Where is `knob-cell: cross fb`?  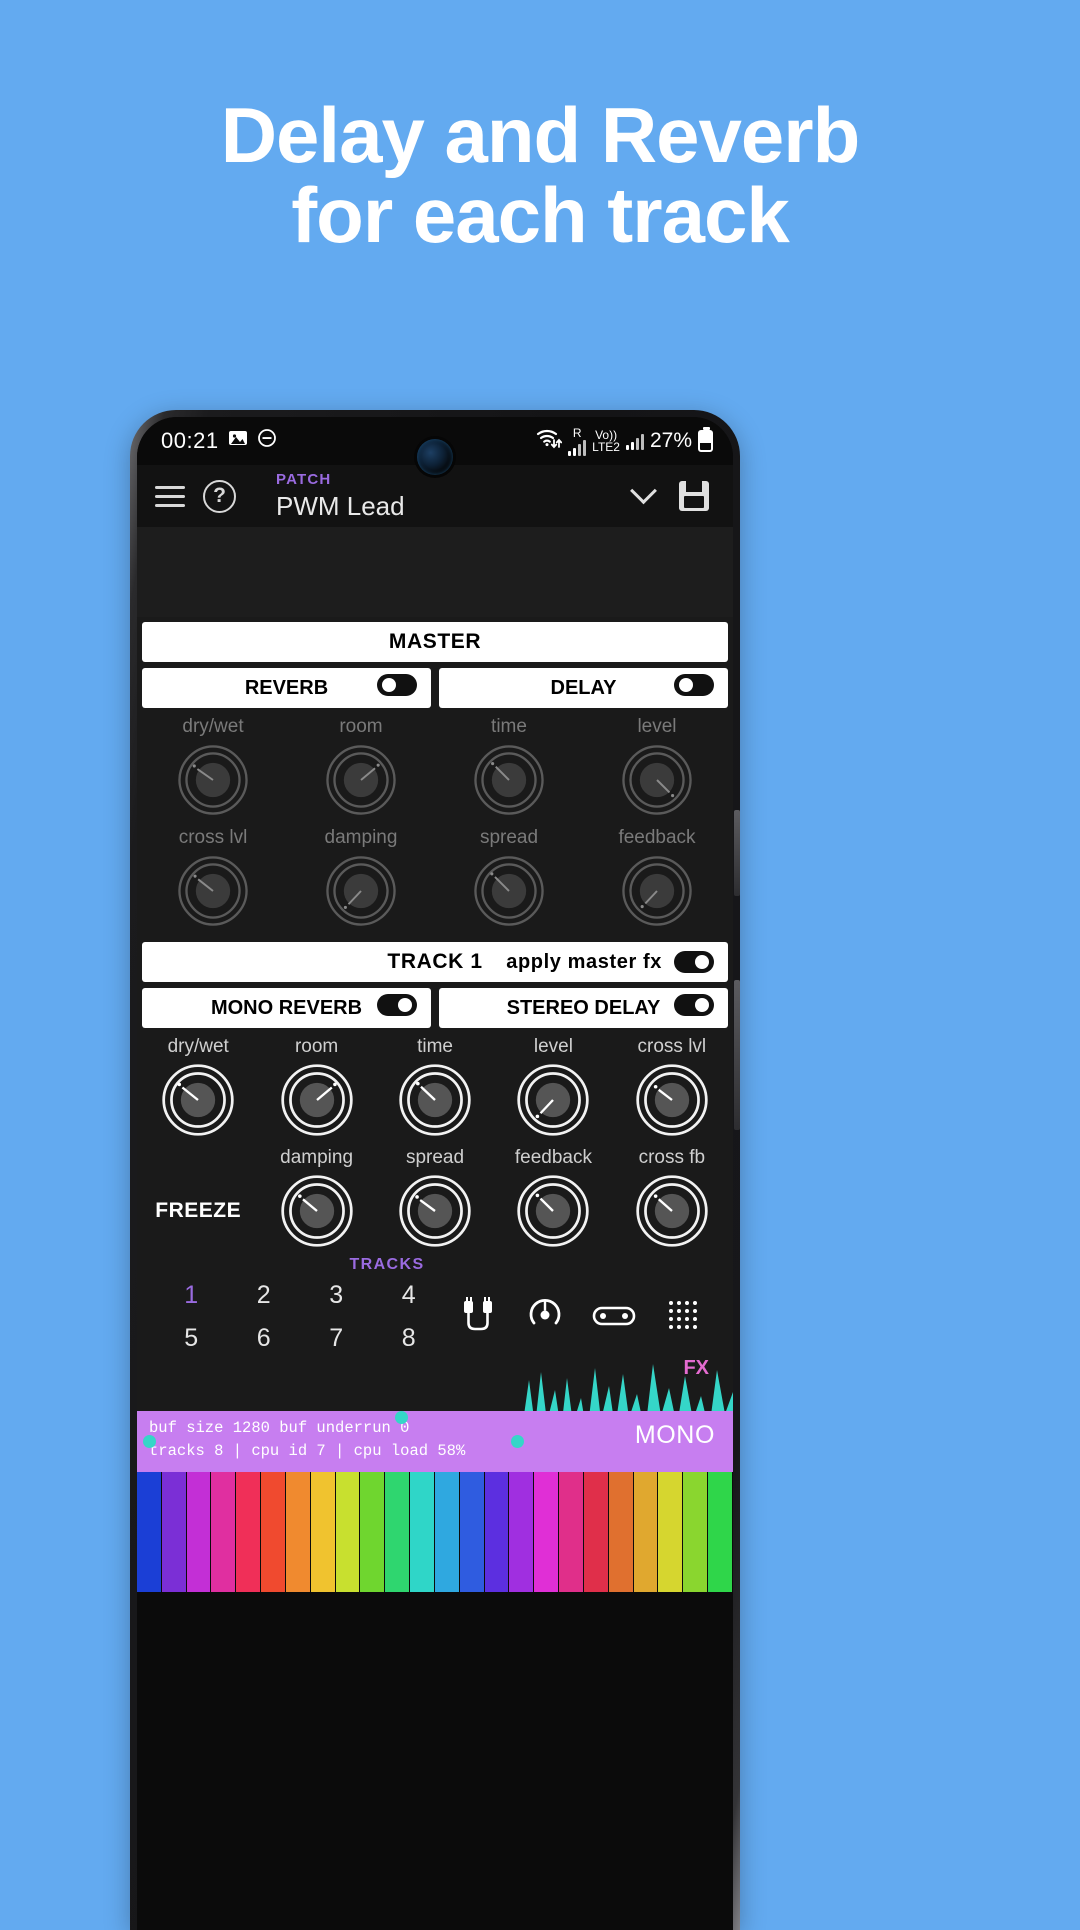
knob-cell: cross fb is located at coordinates (672, 1196).